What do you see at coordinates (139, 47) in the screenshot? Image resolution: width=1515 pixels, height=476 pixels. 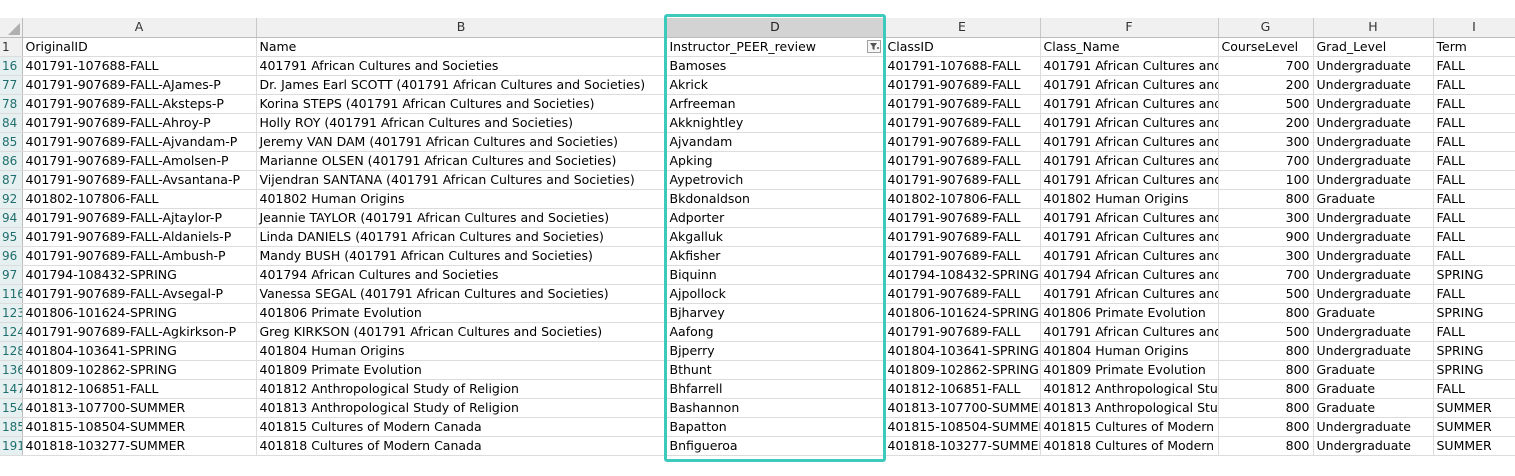 I see `header-cell-originalid: OriginalID` at bounding box center [139, 47].